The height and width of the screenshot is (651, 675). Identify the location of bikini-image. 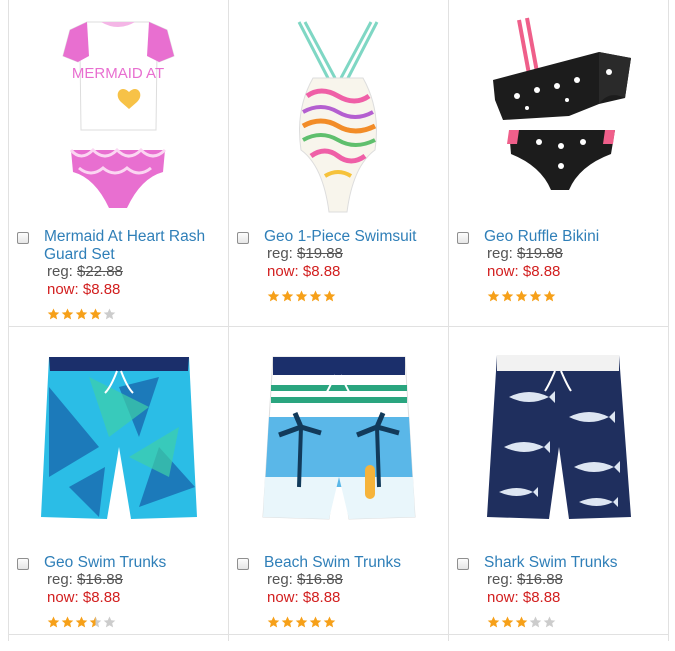
(558, 110).